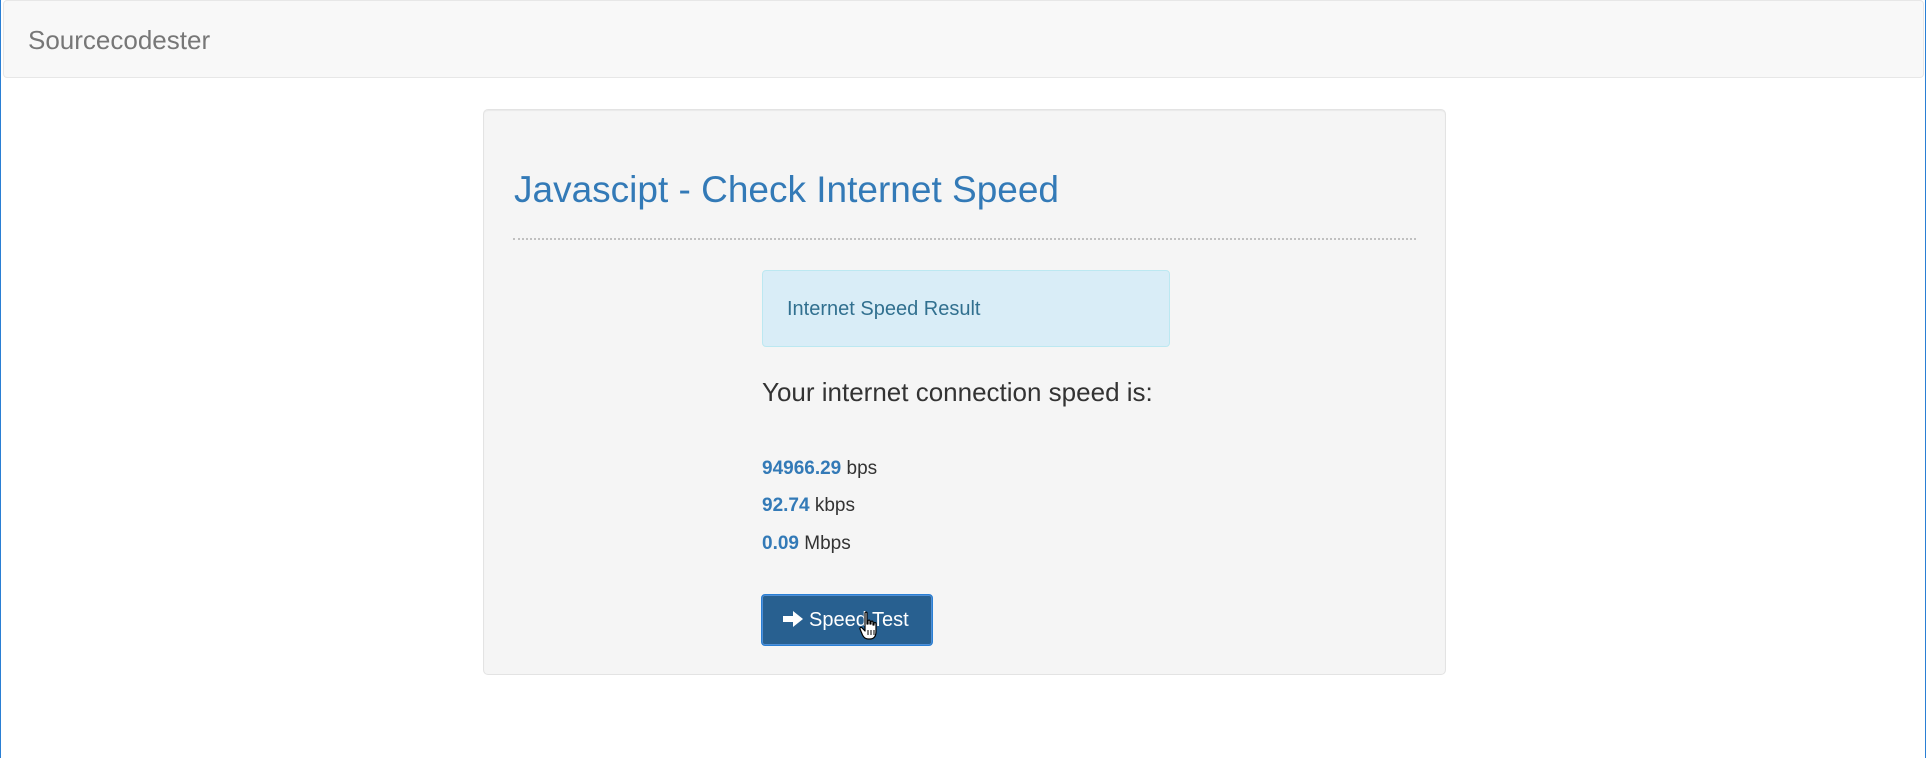  What do you see at coordinates (963, 39) in the screenshot?
I see `navbar: Sourcecodester` at bounding box center [963, 39].